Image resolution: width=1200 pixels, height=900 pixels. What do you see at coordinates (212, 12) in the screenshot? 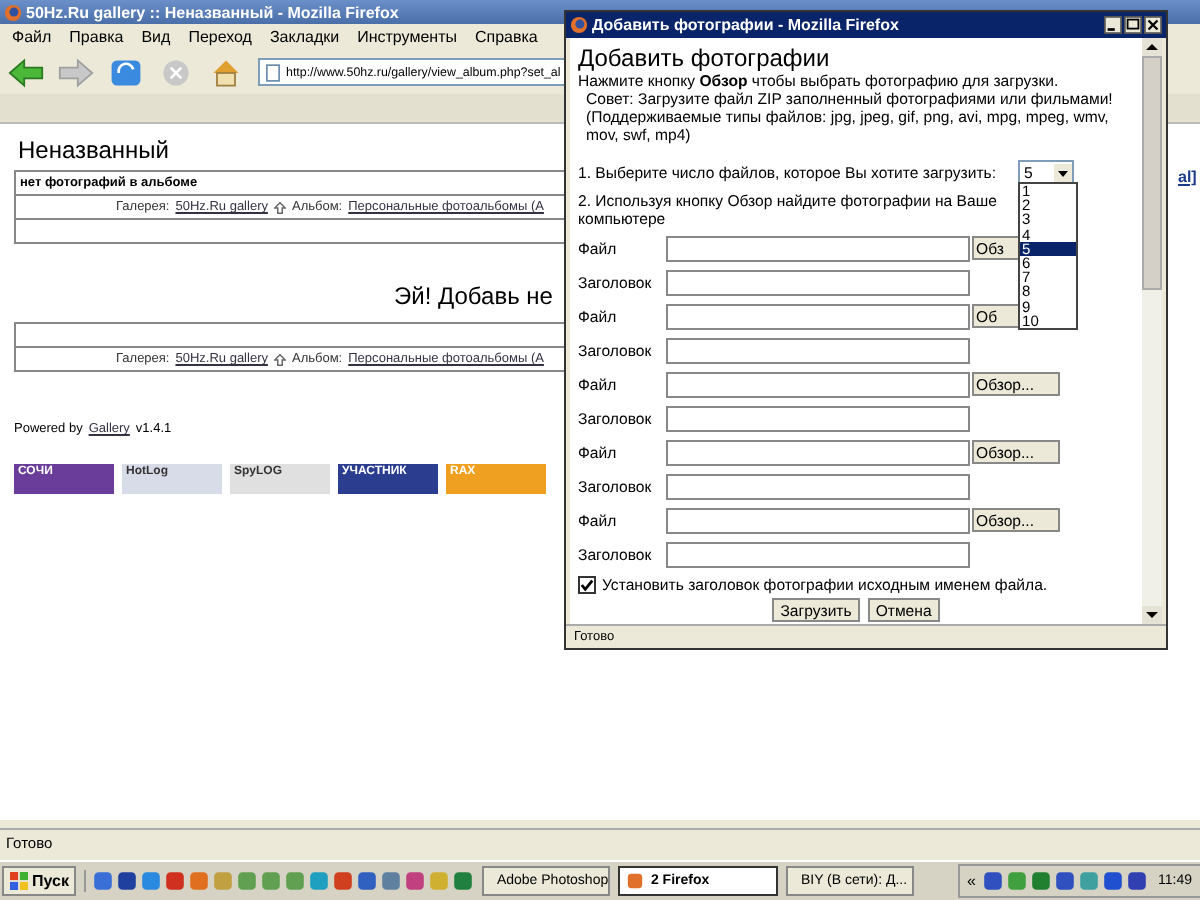
I see `window-title: 50Hz.Ru gallery :: Неназванный - Mozilla Firefox` at bounding box center [212, 12].